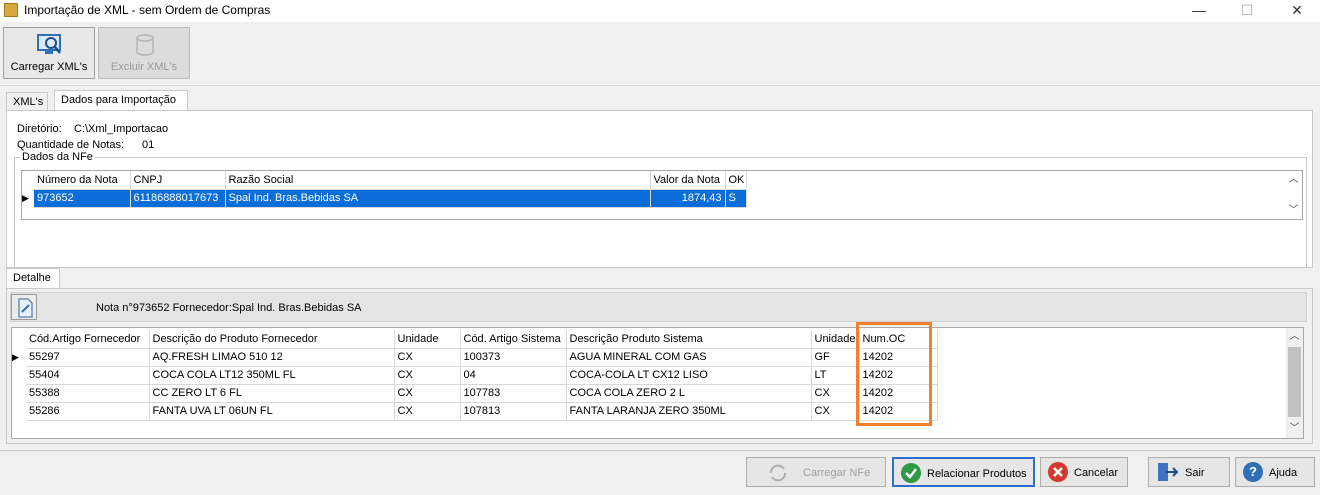 This screenshot has width=1320, height=495. What do you see at coordinates (438, 180) in the screenshot?
I see `nfe-col-header: Razão Social` at bounding box center [438, 180].